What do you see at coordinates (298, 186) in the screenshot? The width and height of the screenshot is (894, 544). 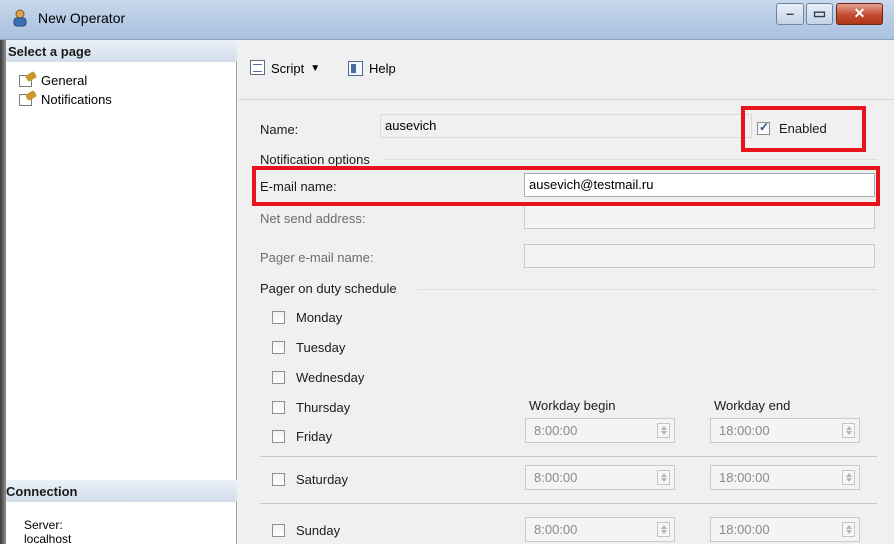 I see `email-label: E-mail name:` at bounding box center [298, 186].